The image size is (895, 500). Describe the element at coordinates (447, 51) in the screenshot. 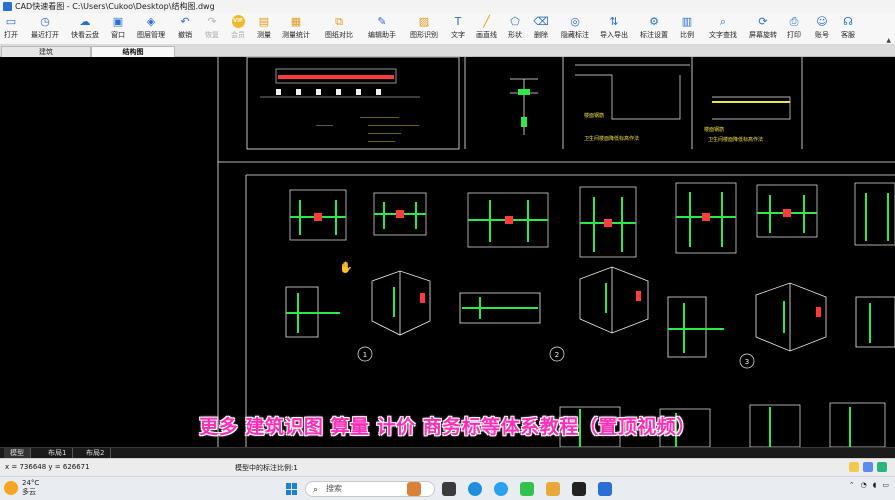

I see `document-tabs: 建筑 结构图` at that location.